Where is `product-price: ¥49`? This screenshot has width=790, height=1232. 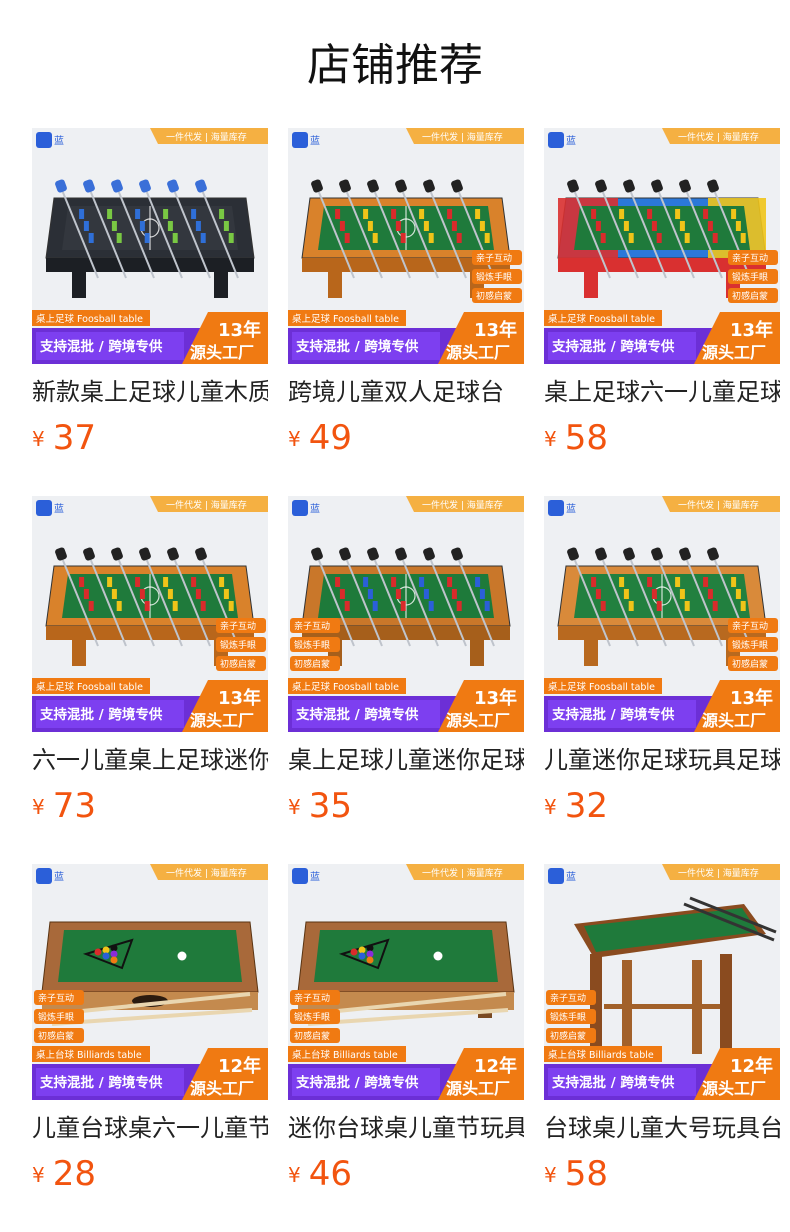
product-price: ¥49 is located at coordinates (320, 438).